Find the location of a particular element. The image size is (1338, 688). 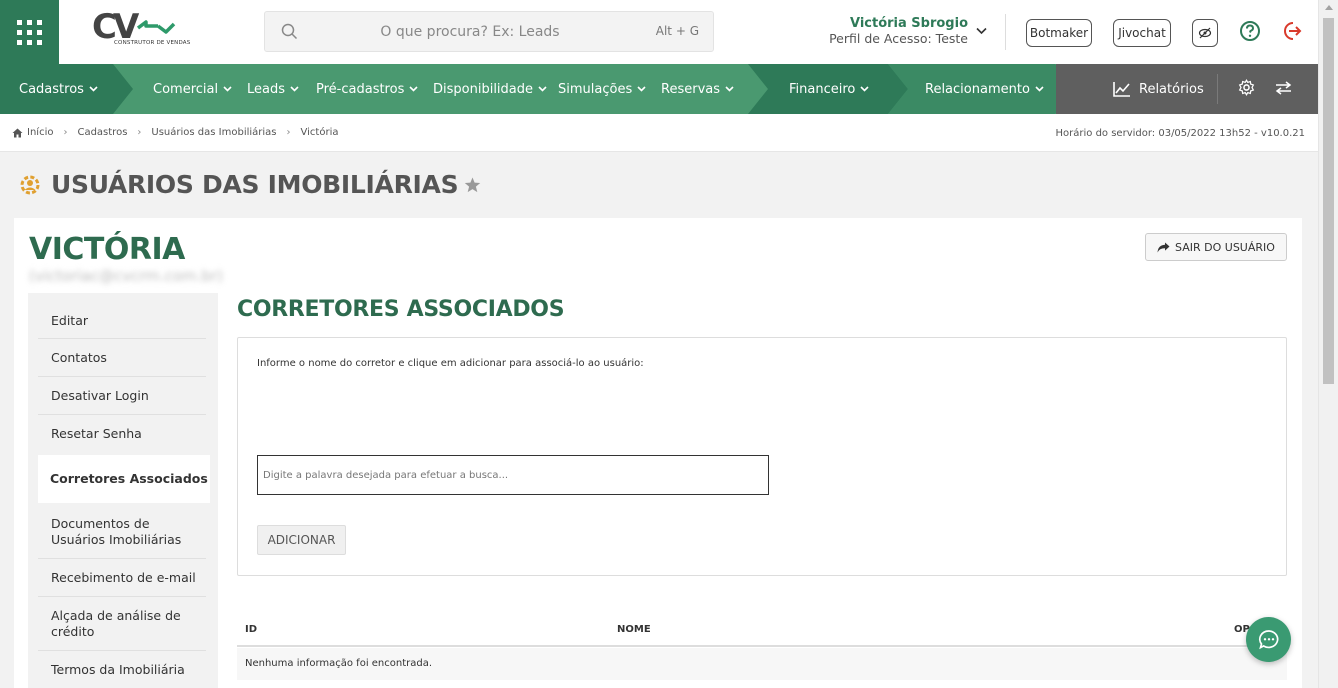

table-empty-row: Nenhuma informação foi encontrada. is located at coordinates (762, 664).